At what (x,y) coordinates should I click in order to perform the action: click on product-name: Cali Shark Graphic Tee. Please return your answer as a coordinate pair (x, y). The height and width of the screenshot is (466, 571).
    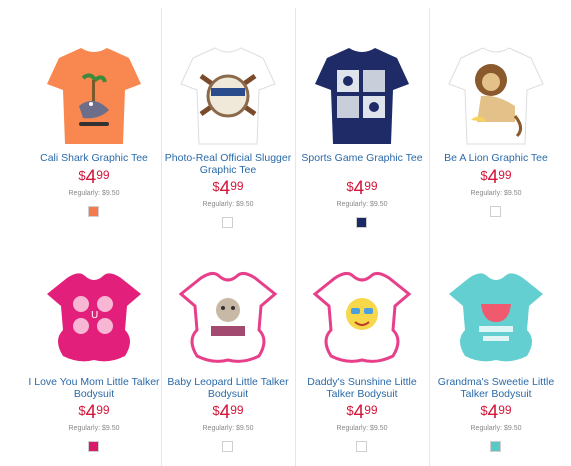
    Looking at the image, I should click on (94, 158).